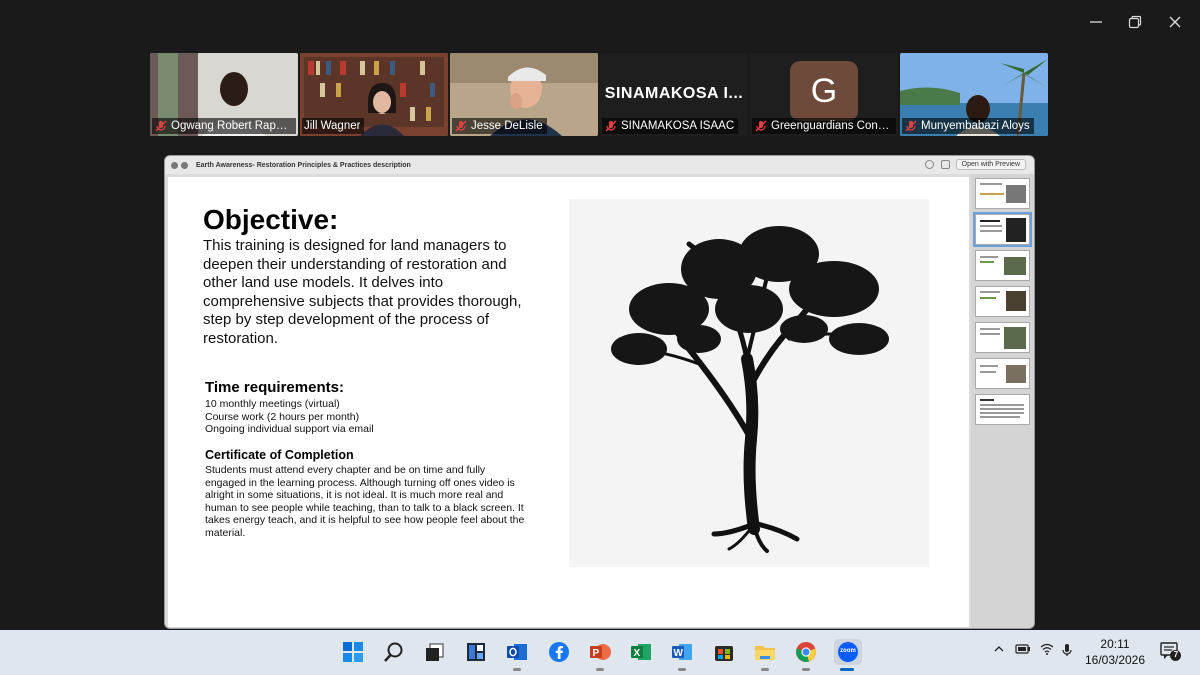 The height and width of the screenshot is (675, 1200). I want to click on store-icon, so click(724, 653).